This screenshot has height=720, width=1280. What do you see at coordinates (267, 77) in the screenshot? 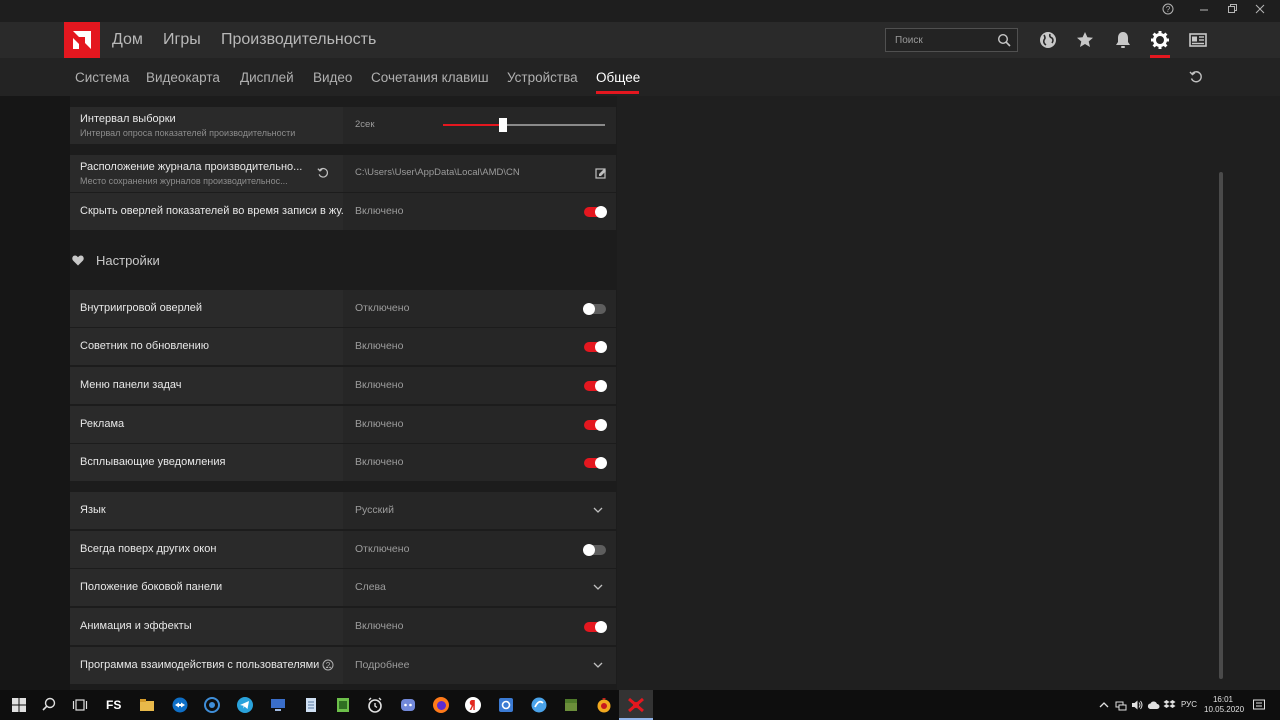
I see `tab-display: Дисплей` at bounding box center [267, 77].